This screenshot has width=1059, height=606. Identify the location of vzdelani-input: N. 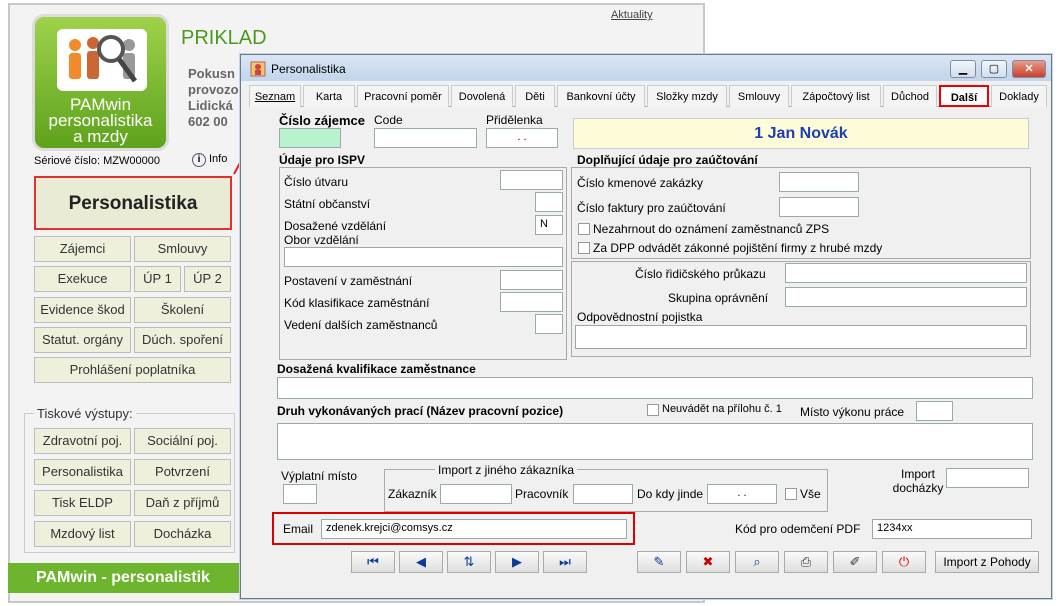
(549, 225).